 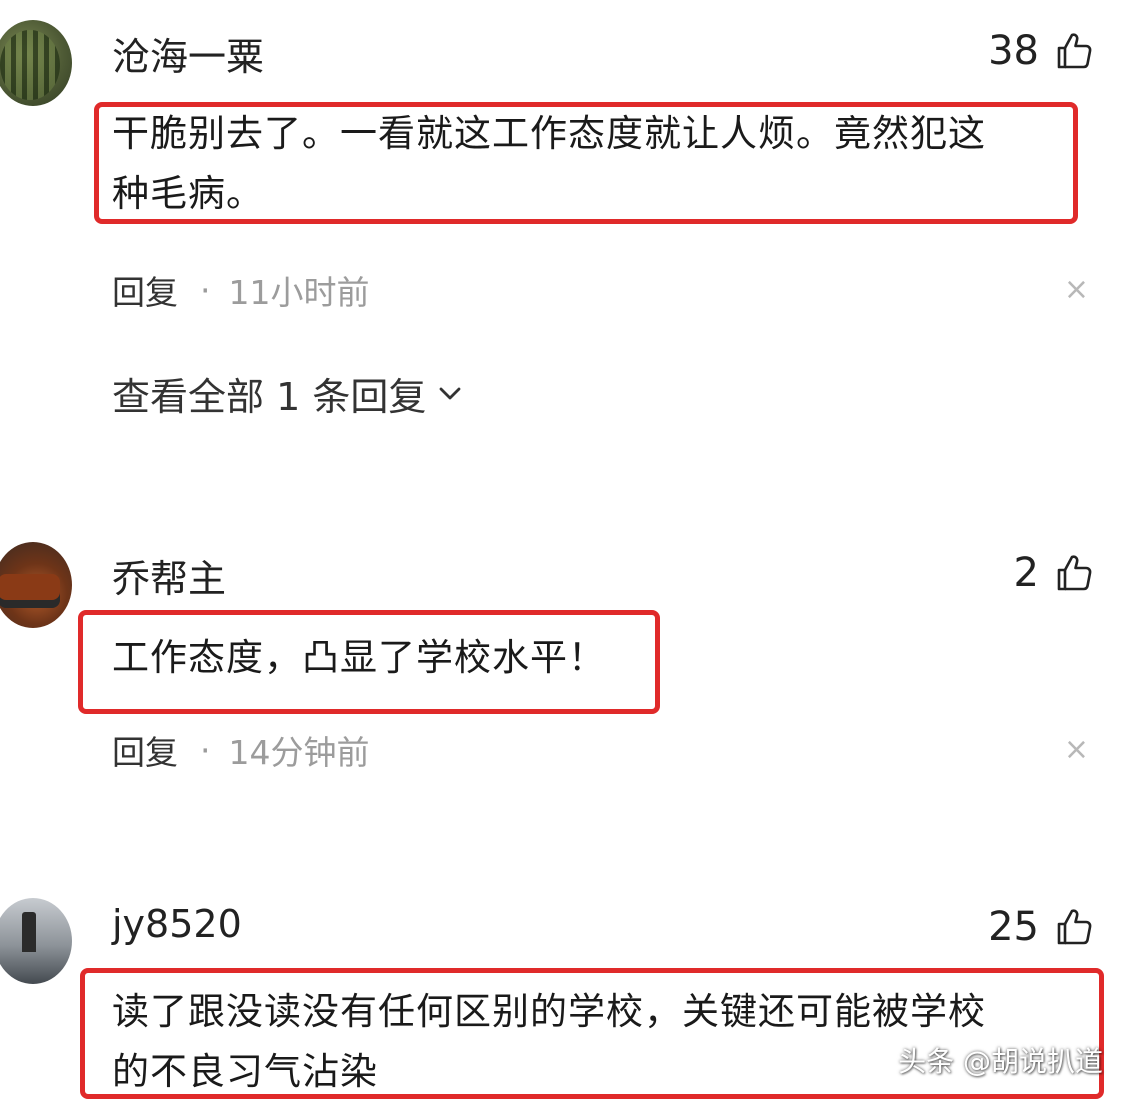 I want to click on username: 乔帮主, so click(x=169, y=575).